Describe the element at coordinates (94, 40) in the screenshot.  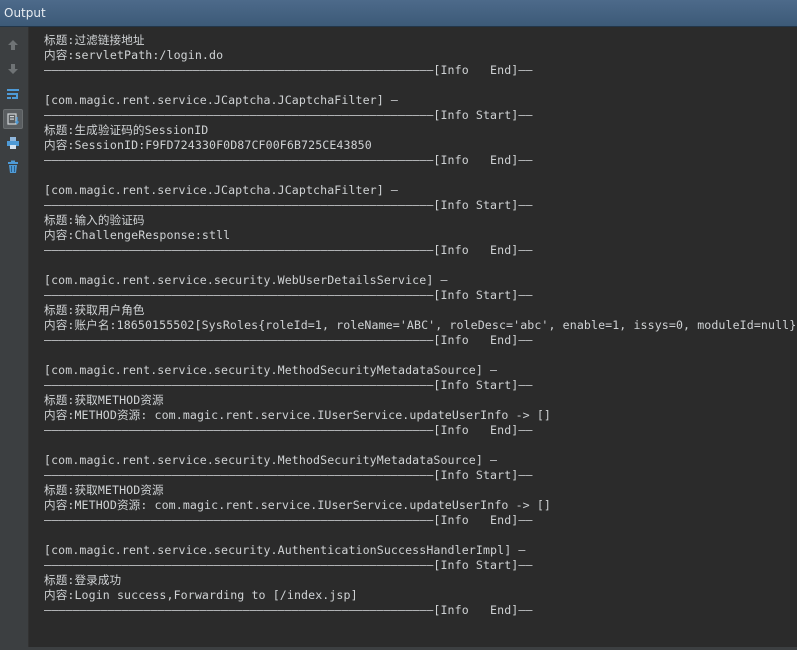
I see `console-line: 标题:过滤链接地址` at that location.